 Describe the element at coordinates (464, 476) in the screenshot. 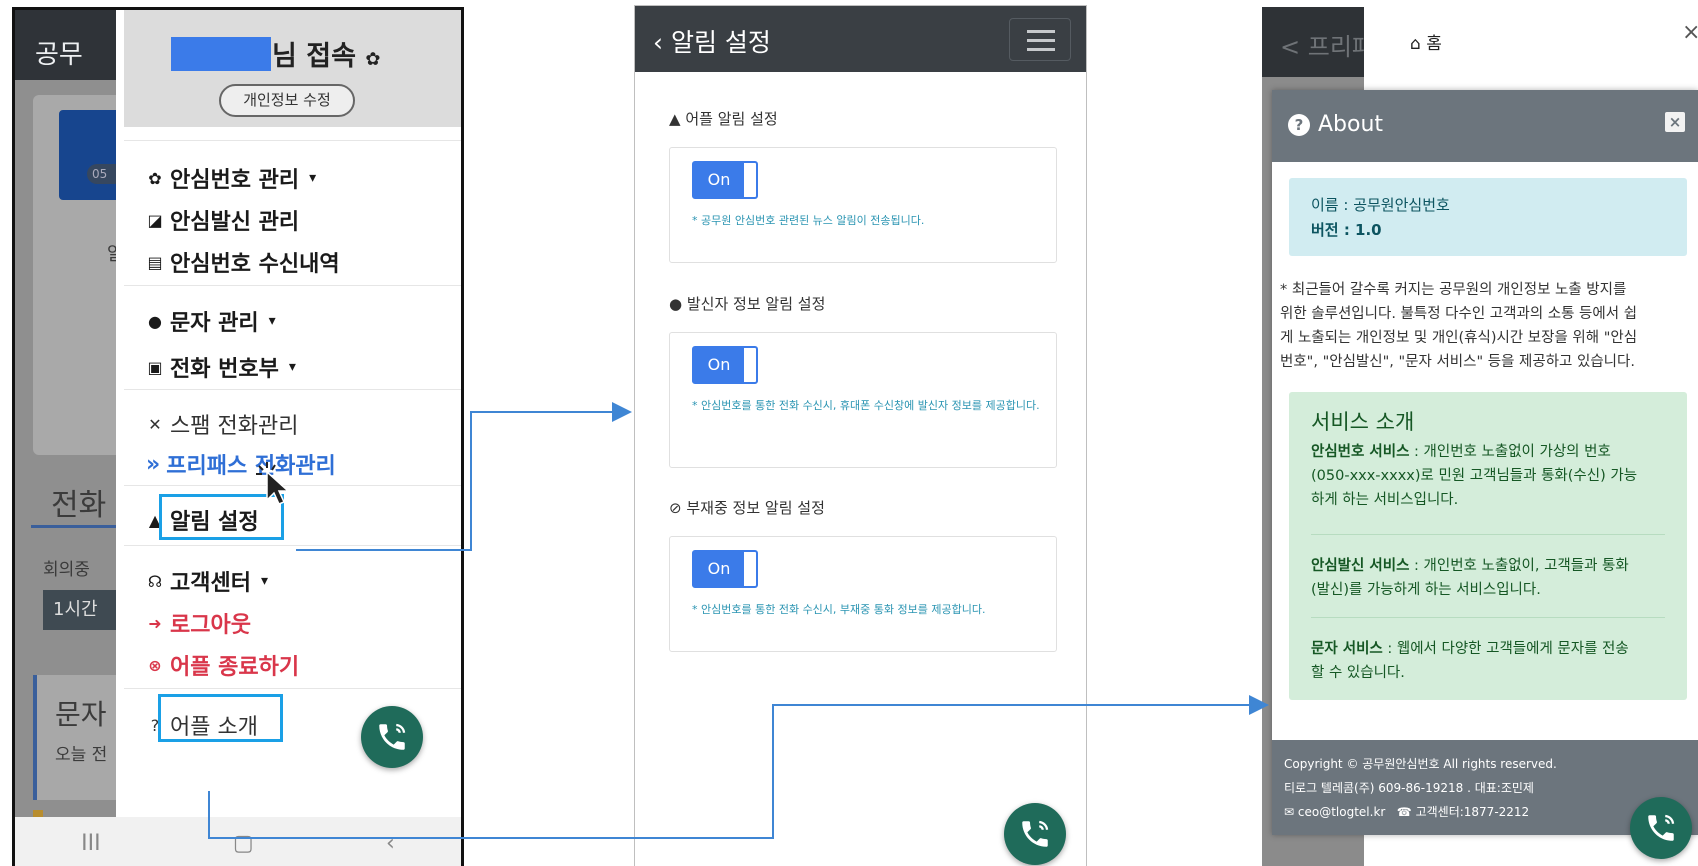

I see `arrow-to-notification-settings` at that location.